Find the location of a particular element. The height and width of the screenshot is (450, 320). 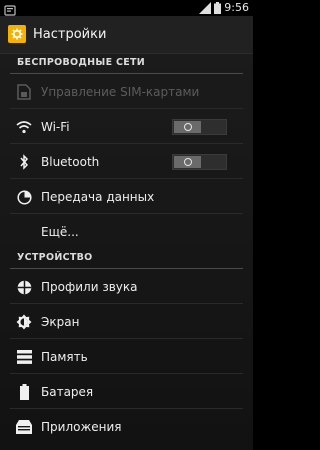

settings-item-label: Батарея is located at coordinates (67, 392).